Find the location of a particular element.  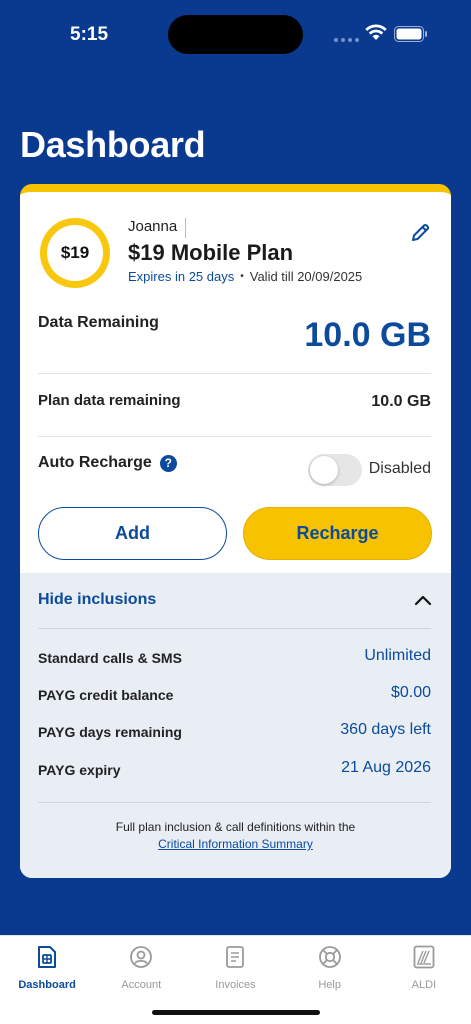

status-time: 5:15 is located at coordinates (89, 34).